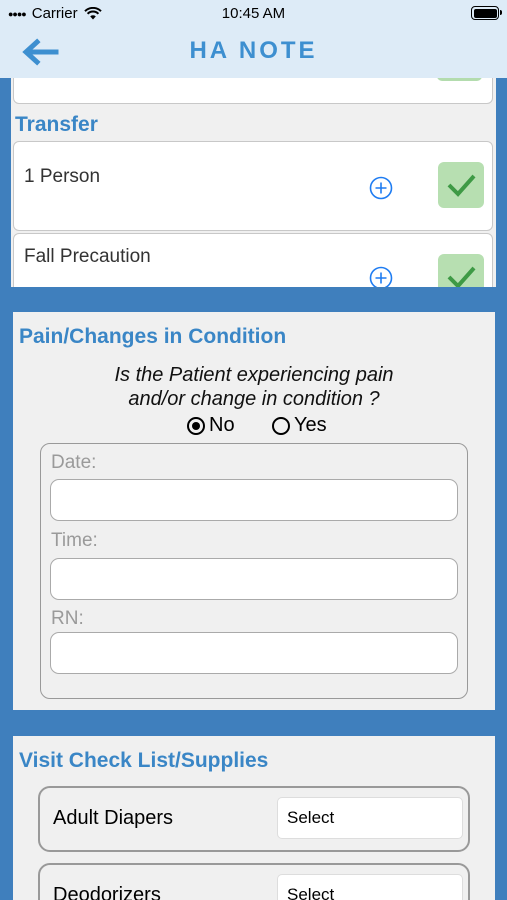  I want to click on item-label: 1 Person, so click(62, 176).